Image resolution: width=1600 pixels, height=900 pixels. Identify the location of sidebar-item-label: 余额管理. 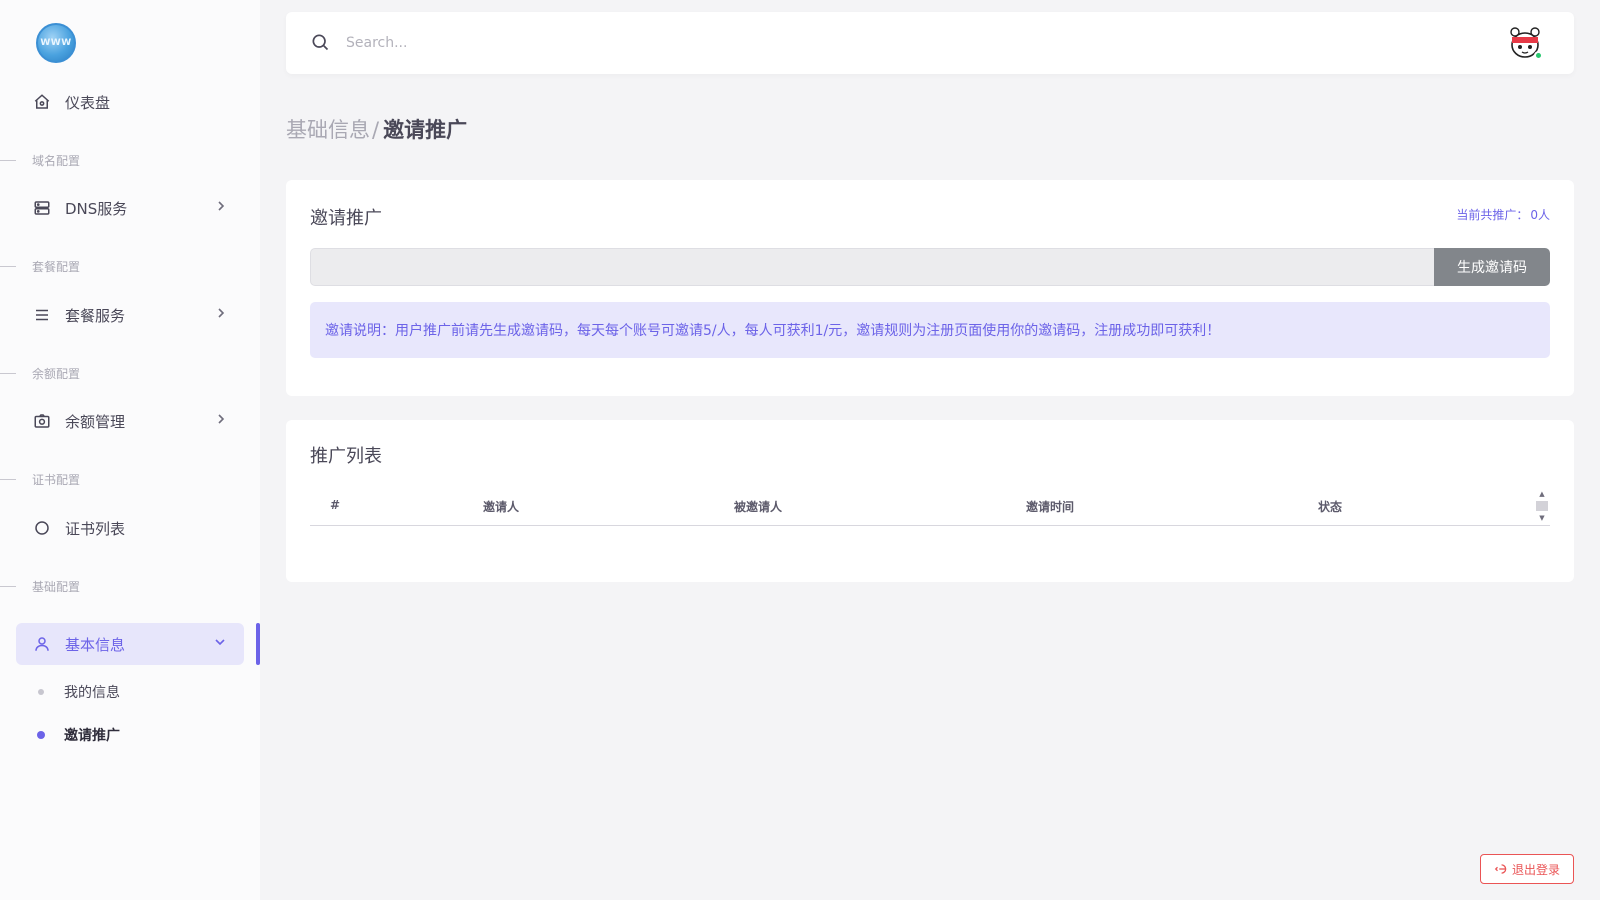
(95, 421).